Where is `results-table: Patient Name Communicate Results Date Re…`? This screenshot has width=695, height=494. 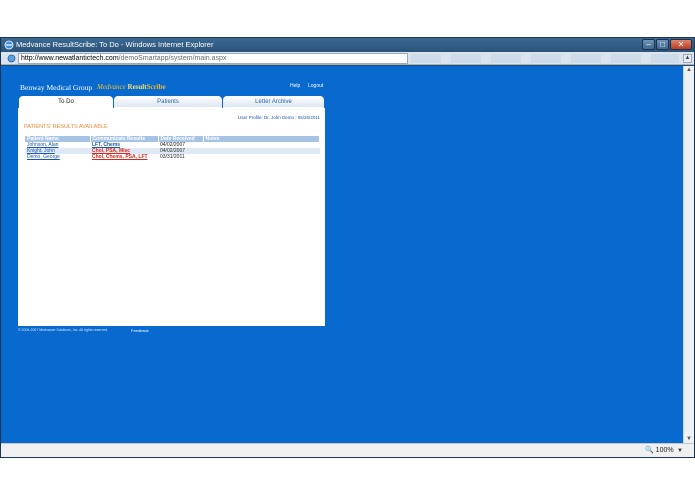
results-table: Patient Name Communicate Results Date Re… is located at coordinates (172, 148).